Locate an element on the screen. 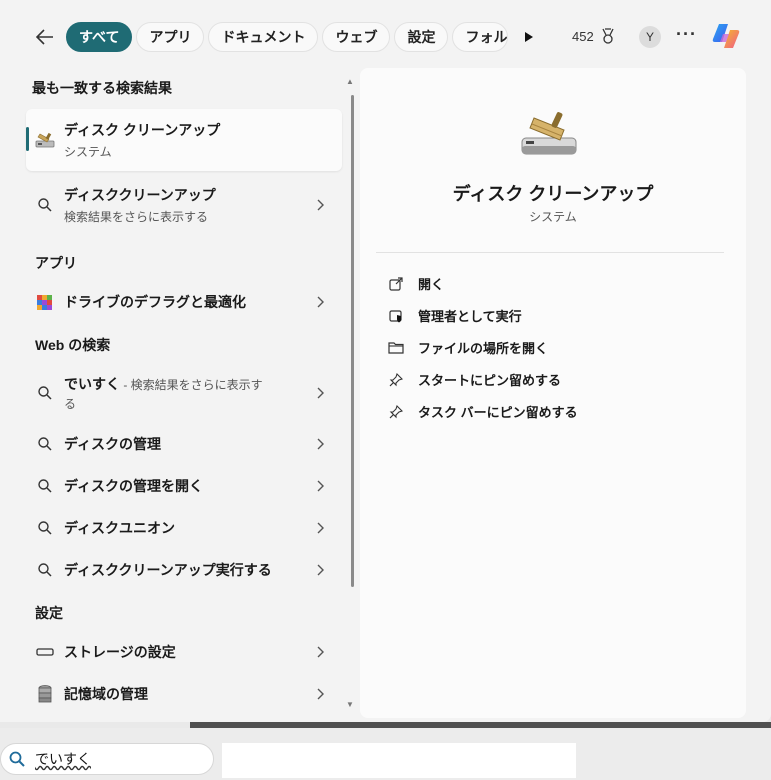 This screenshot has width=771, height=780. more-tabs-button is located at coordinates (529, 37).